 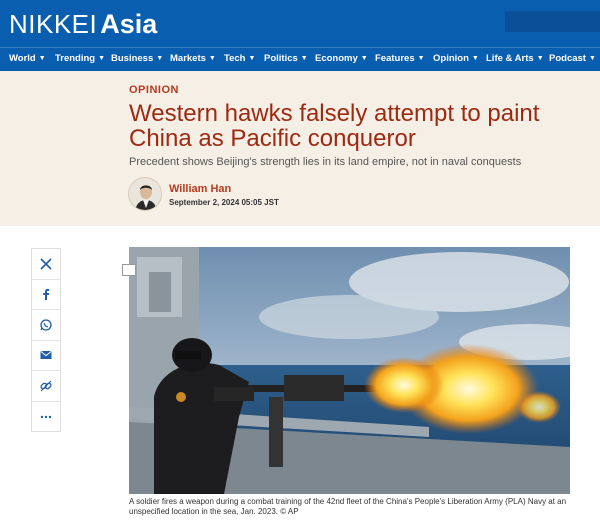 I want to click on nav-label: Business, so click(x=132, y=58).